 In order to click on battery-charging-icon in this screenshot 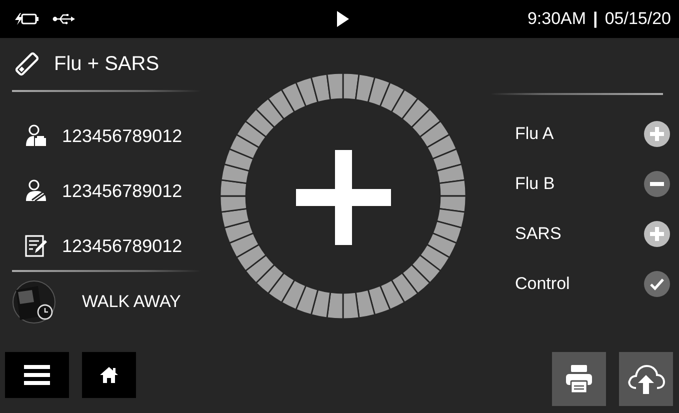, I will do `click(27, 19)`.